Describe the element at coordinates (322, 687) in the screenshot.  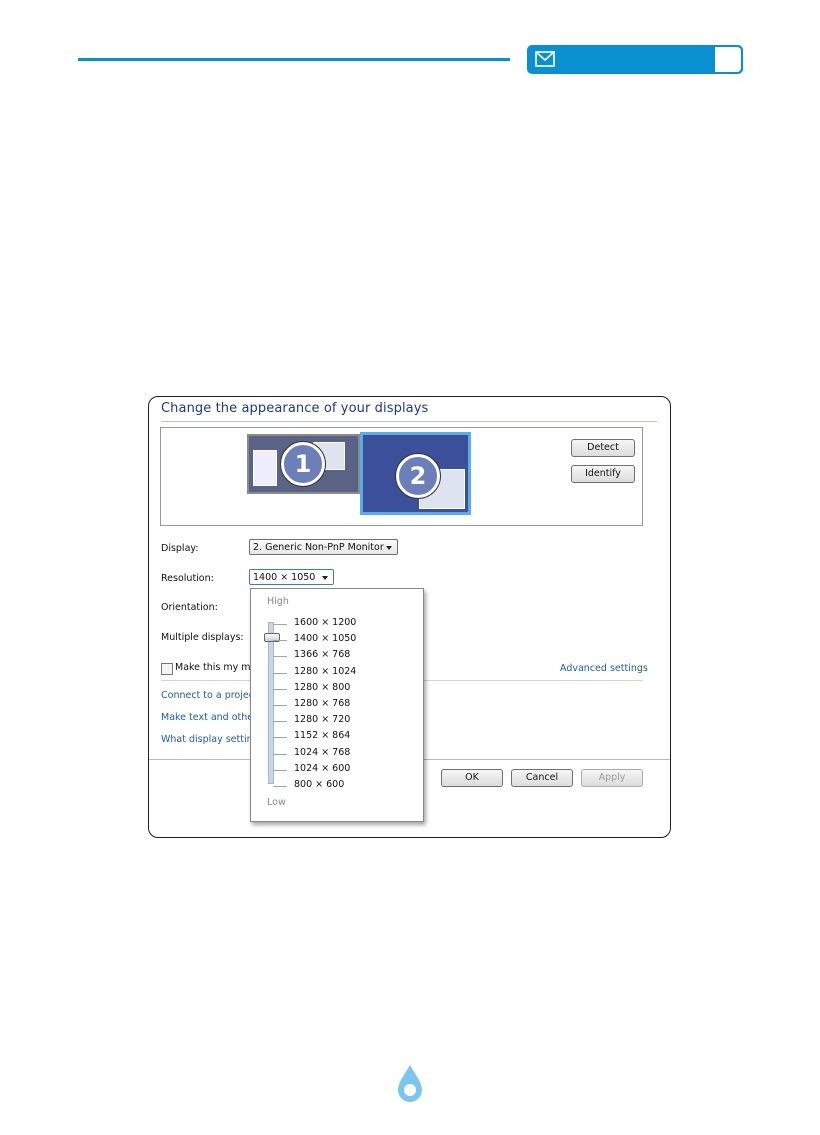
I see `resolution-option: 1280 × 800` at that location.